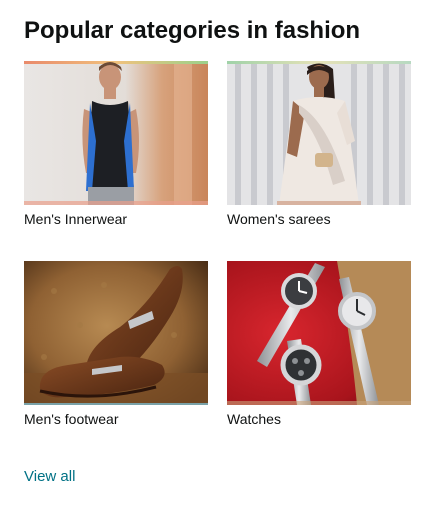 Image resolution: width=431 pixels, height=511 pixels. Describe the element at coordinates (116, 333) in the screenshot. I see `mens-footwear-image` at that location.